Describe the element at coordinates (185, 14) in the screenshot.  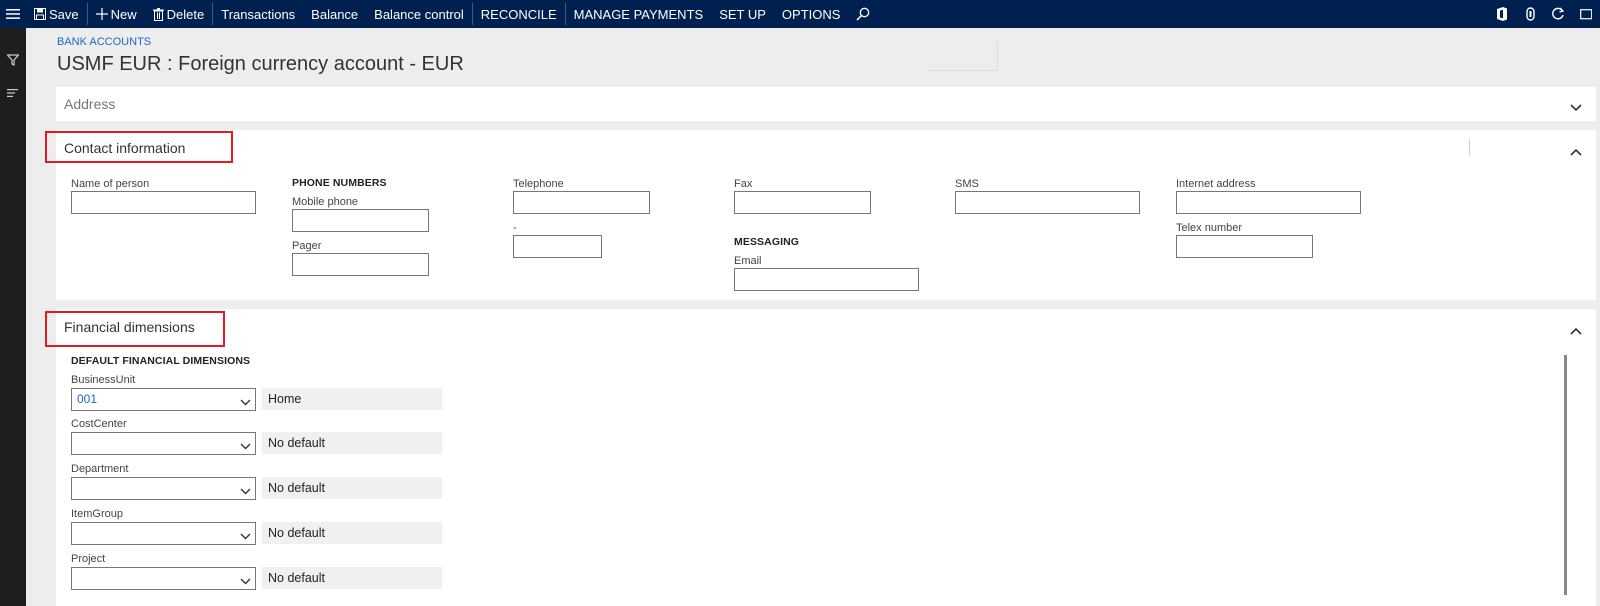
I see `delete-label: Delete` at that location.